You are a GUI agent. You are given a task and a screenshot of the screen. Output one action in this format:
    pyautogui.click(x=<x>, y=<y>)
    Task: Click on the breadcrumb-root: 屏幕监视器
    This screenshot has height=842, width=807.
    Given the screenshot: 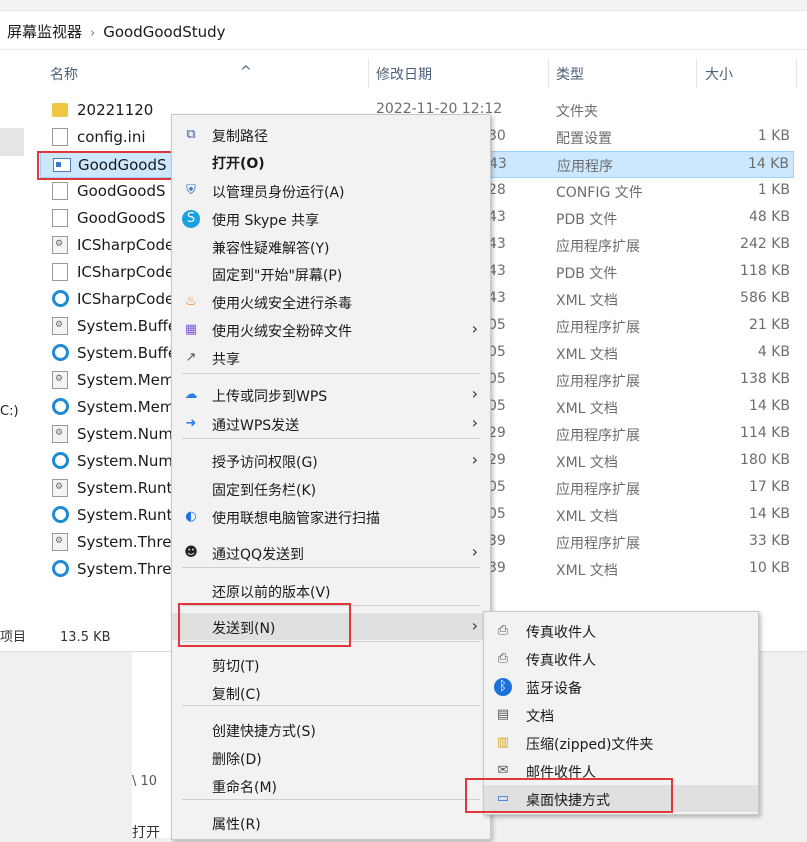 What is the action you would take?
    pyautogui.click(x=44, y=32)
    